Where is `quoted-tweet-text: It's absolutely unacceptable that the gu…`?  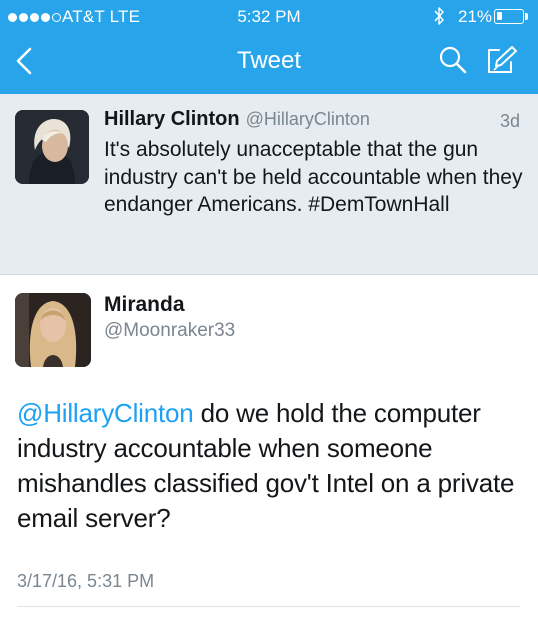 quoted-tweet-text: It's absolutely unacceptable that the gu… is located at coordinates (313, 177).